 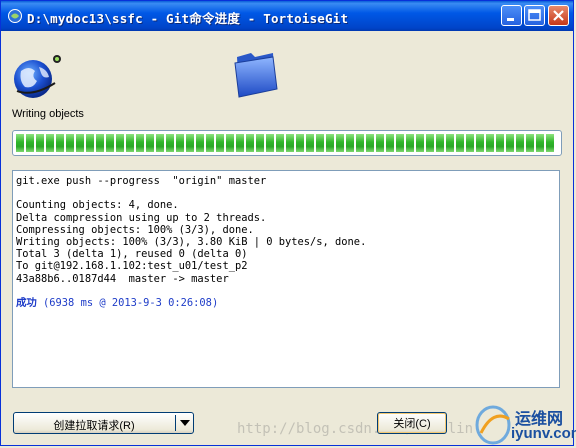 I want to click on title-bar: D:\mydoc13\ssfc - Git命令进度 - TortoiseGit, so click(x=287, y=16).